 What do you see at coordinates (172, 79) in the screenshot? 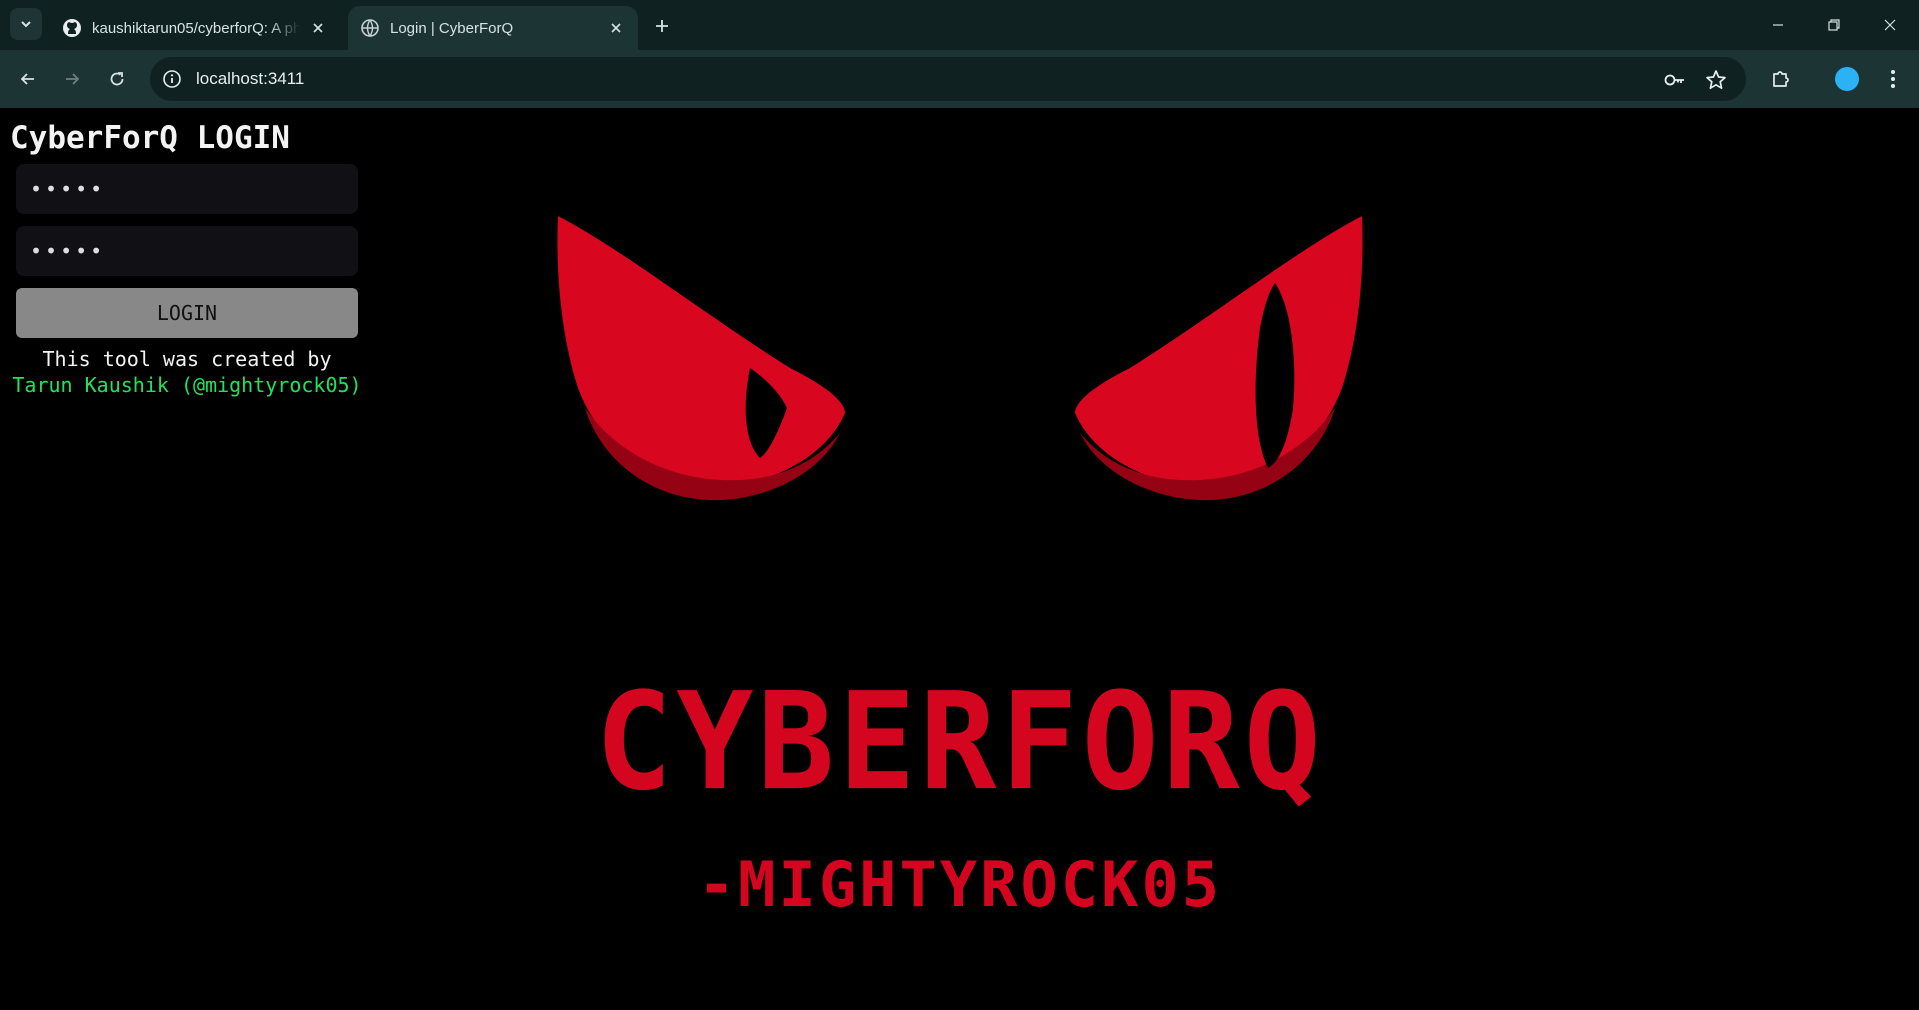
I see `site-info-icon` at bounding box center [172, 79].